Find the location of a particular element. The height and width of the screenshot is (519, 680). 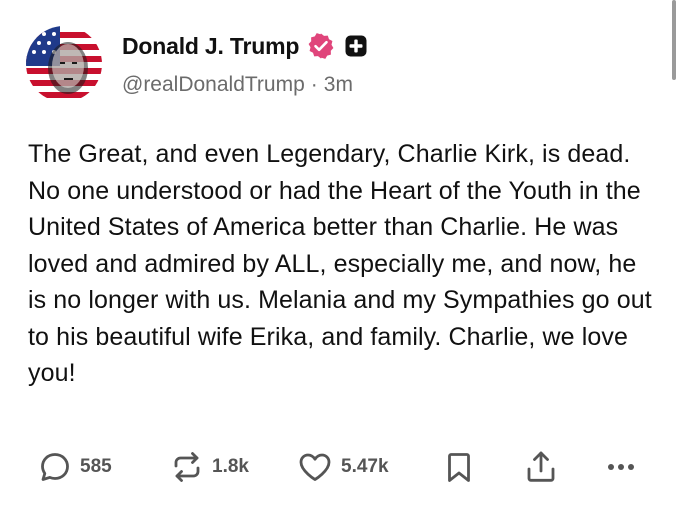

handle-row: @realDonaldTrump · 3m is located at coordinates (237, 85).